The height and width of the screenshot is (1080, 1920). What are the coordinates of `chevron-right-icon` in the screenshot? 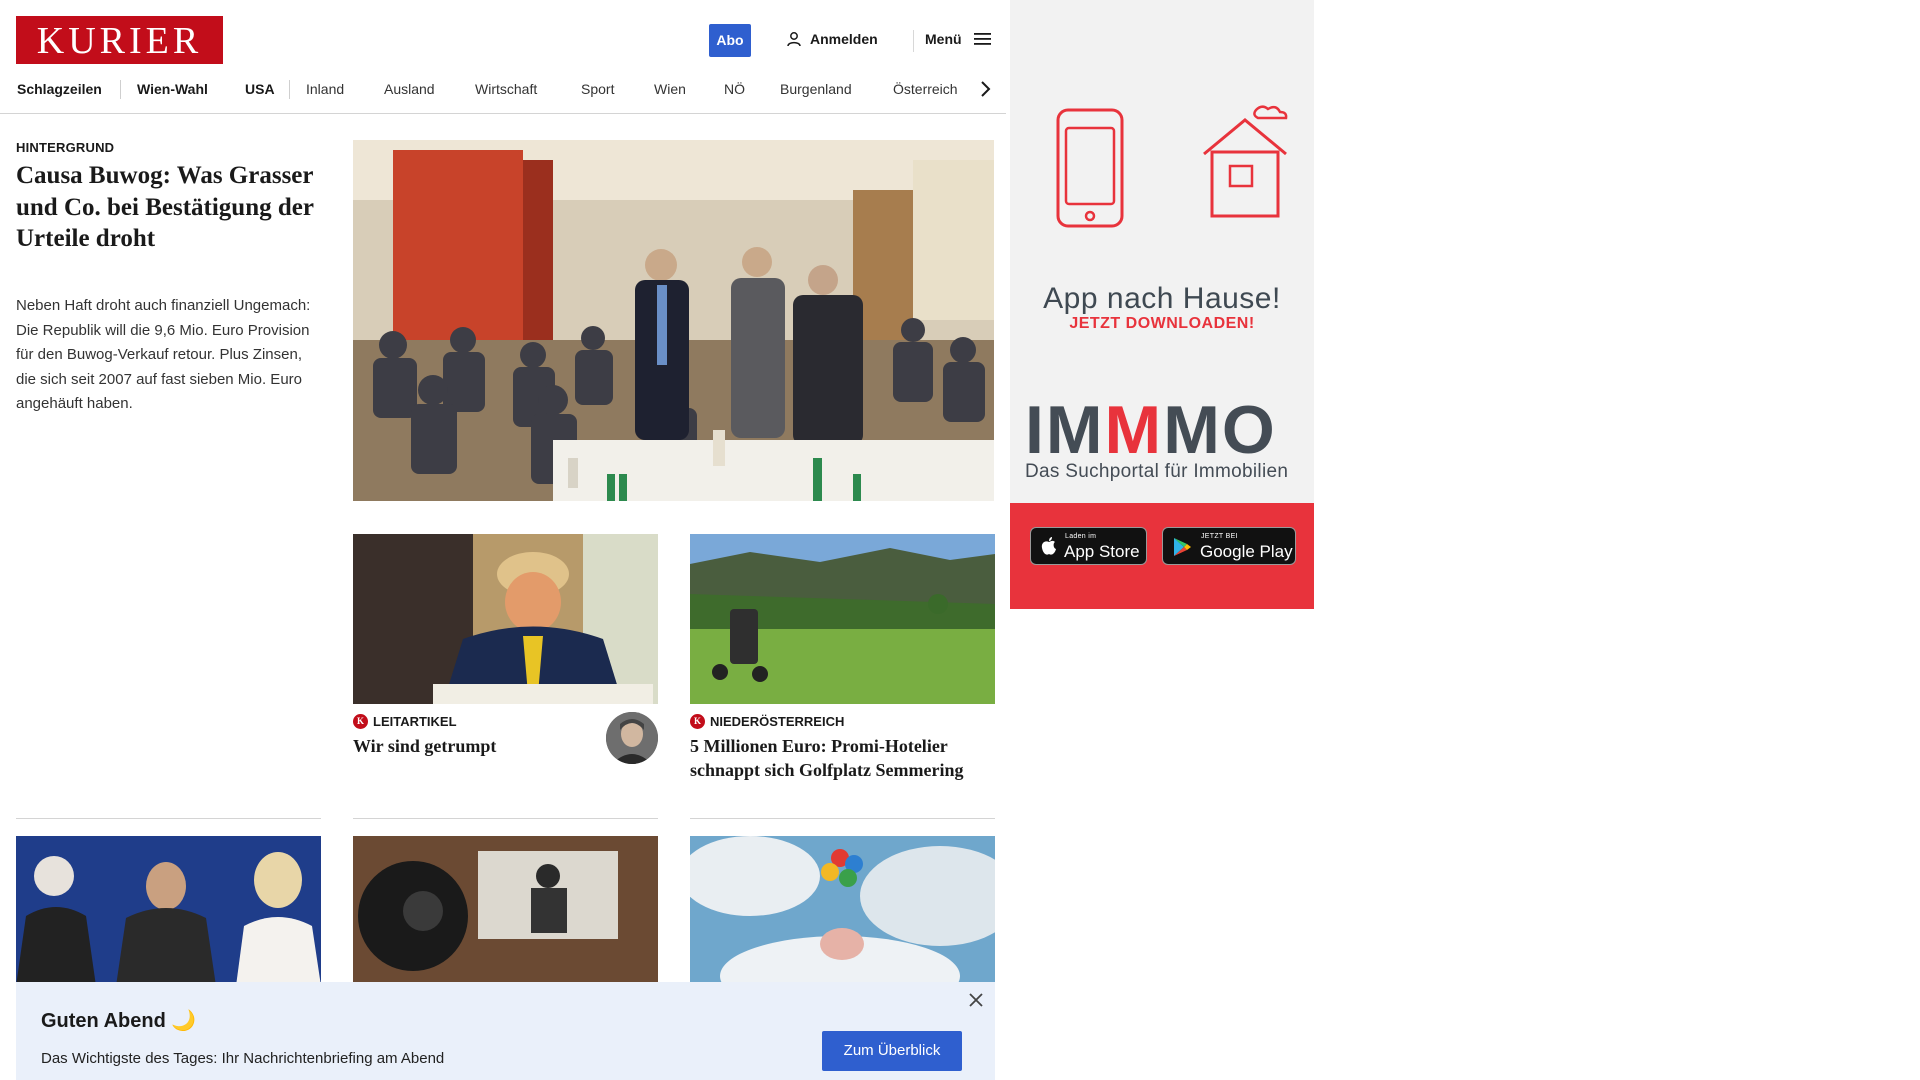 It's located at (985, 89).